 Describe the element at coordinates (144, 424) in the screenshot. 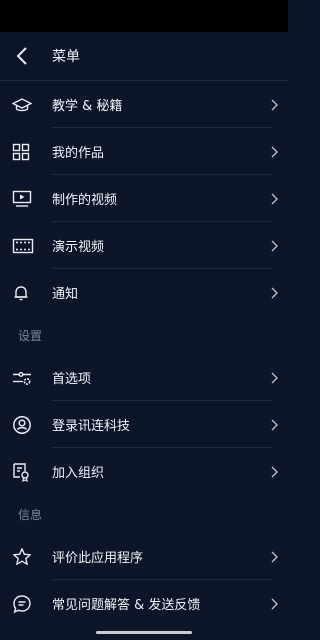

I see `menu-item-login: 登录讯连科技` at that location.